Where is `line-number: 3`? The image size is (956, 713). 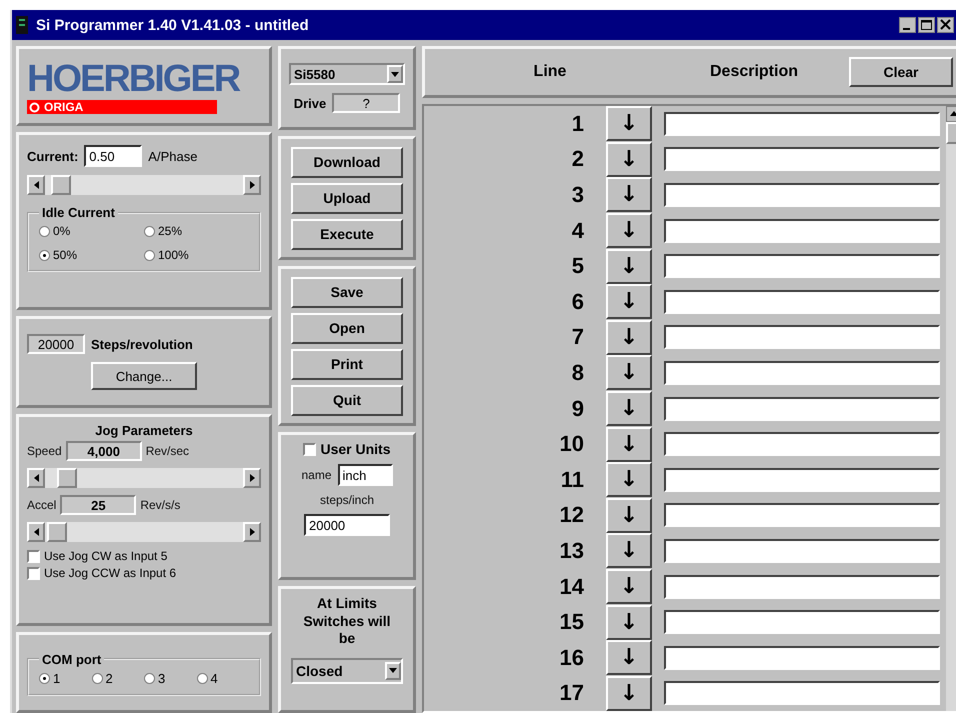 line-number: 3 is located at coordinates (577, 195).